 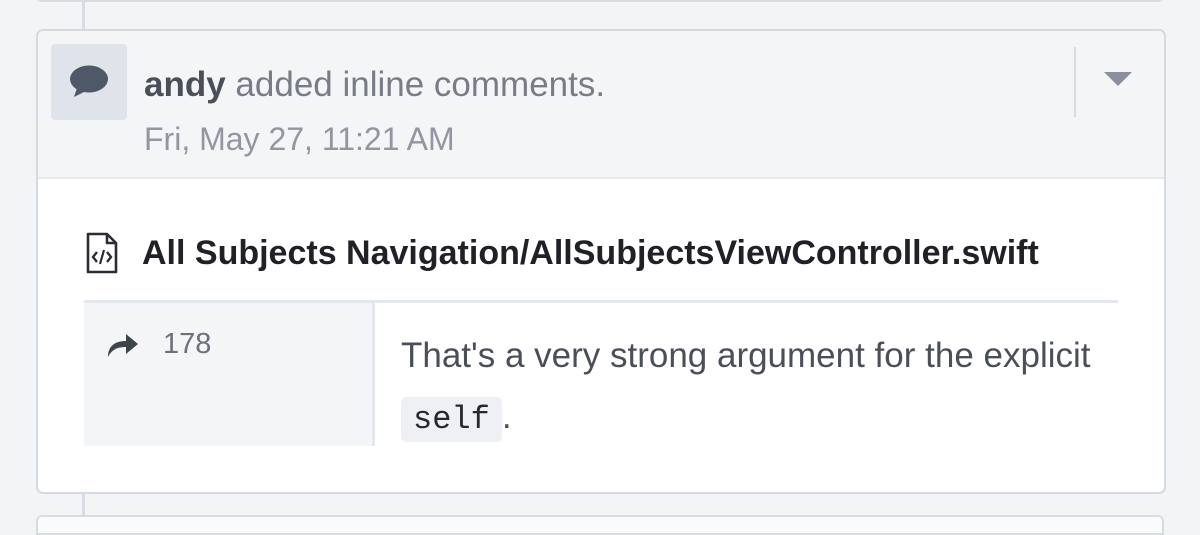 I want to click on author-name: andy, so click(x=185, y=84).